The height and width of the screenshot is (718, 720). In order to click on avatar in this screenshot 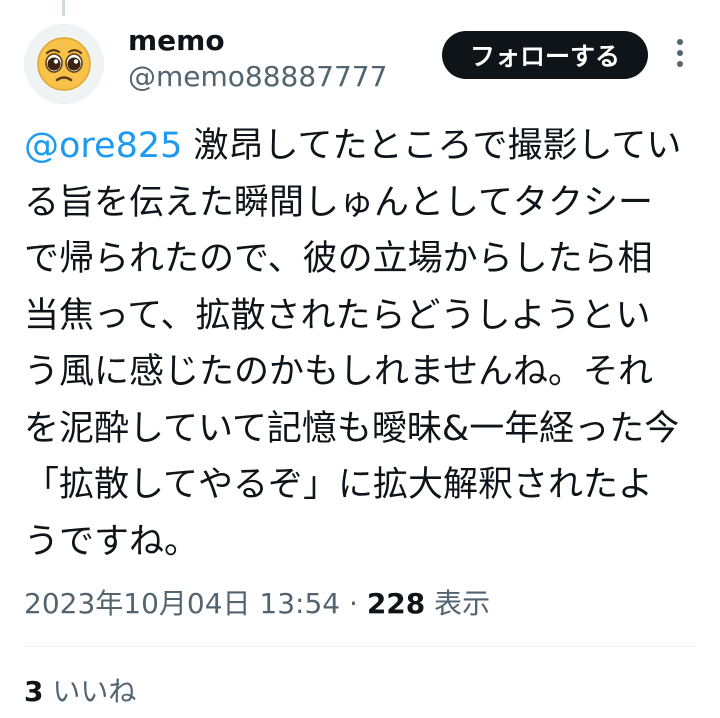, I will do `click(64, 64)`.